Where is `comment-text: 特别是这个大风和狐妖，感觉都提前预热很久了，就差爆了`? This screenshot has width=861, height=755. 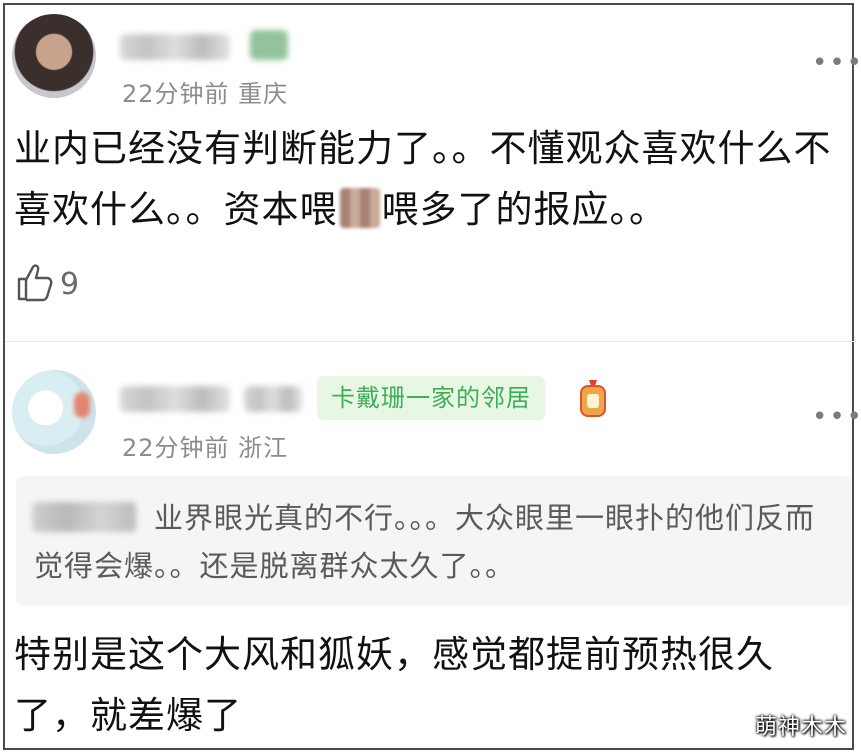 comment-text: 特别是这个大风和狐妖，感觉都提前预热很久了，就差爆了 is located at coordinates (394, 685).